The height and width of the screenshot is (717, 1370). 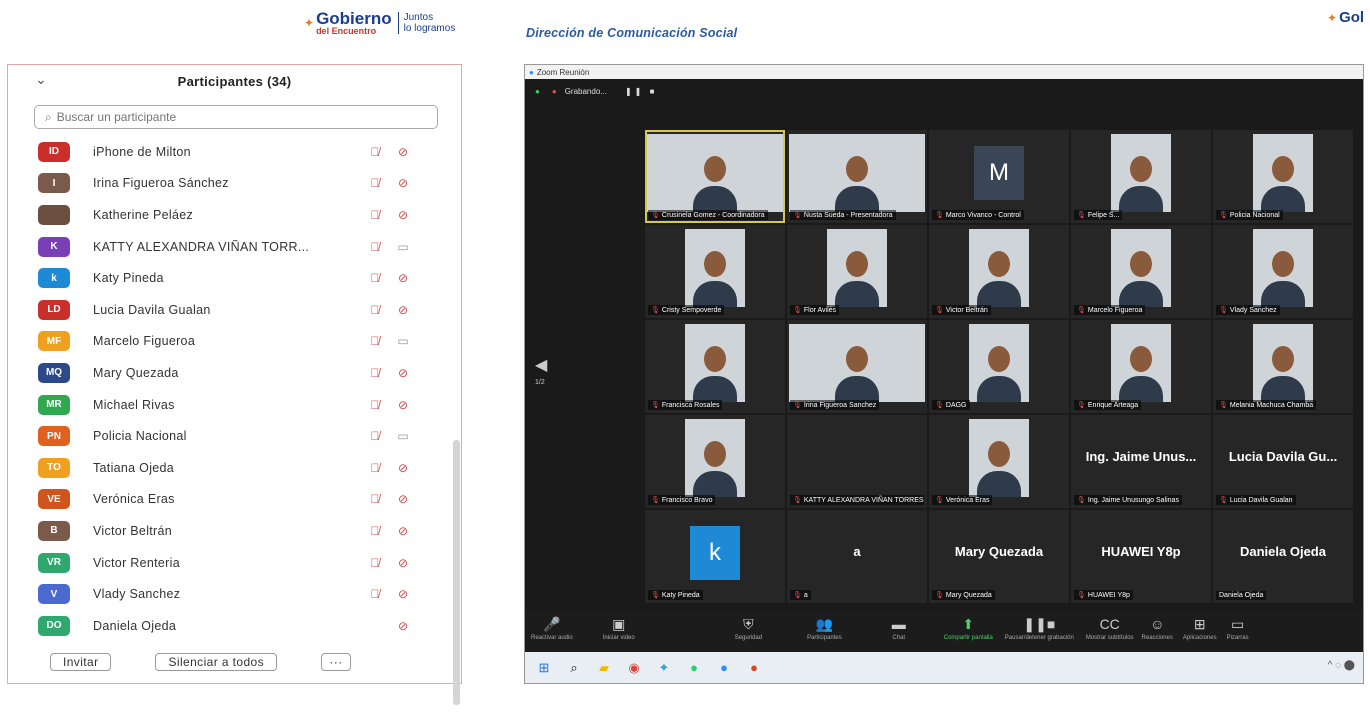 I want to click on apps-button: ⊞ Aplicaciones, so click(x=1200, y=627).